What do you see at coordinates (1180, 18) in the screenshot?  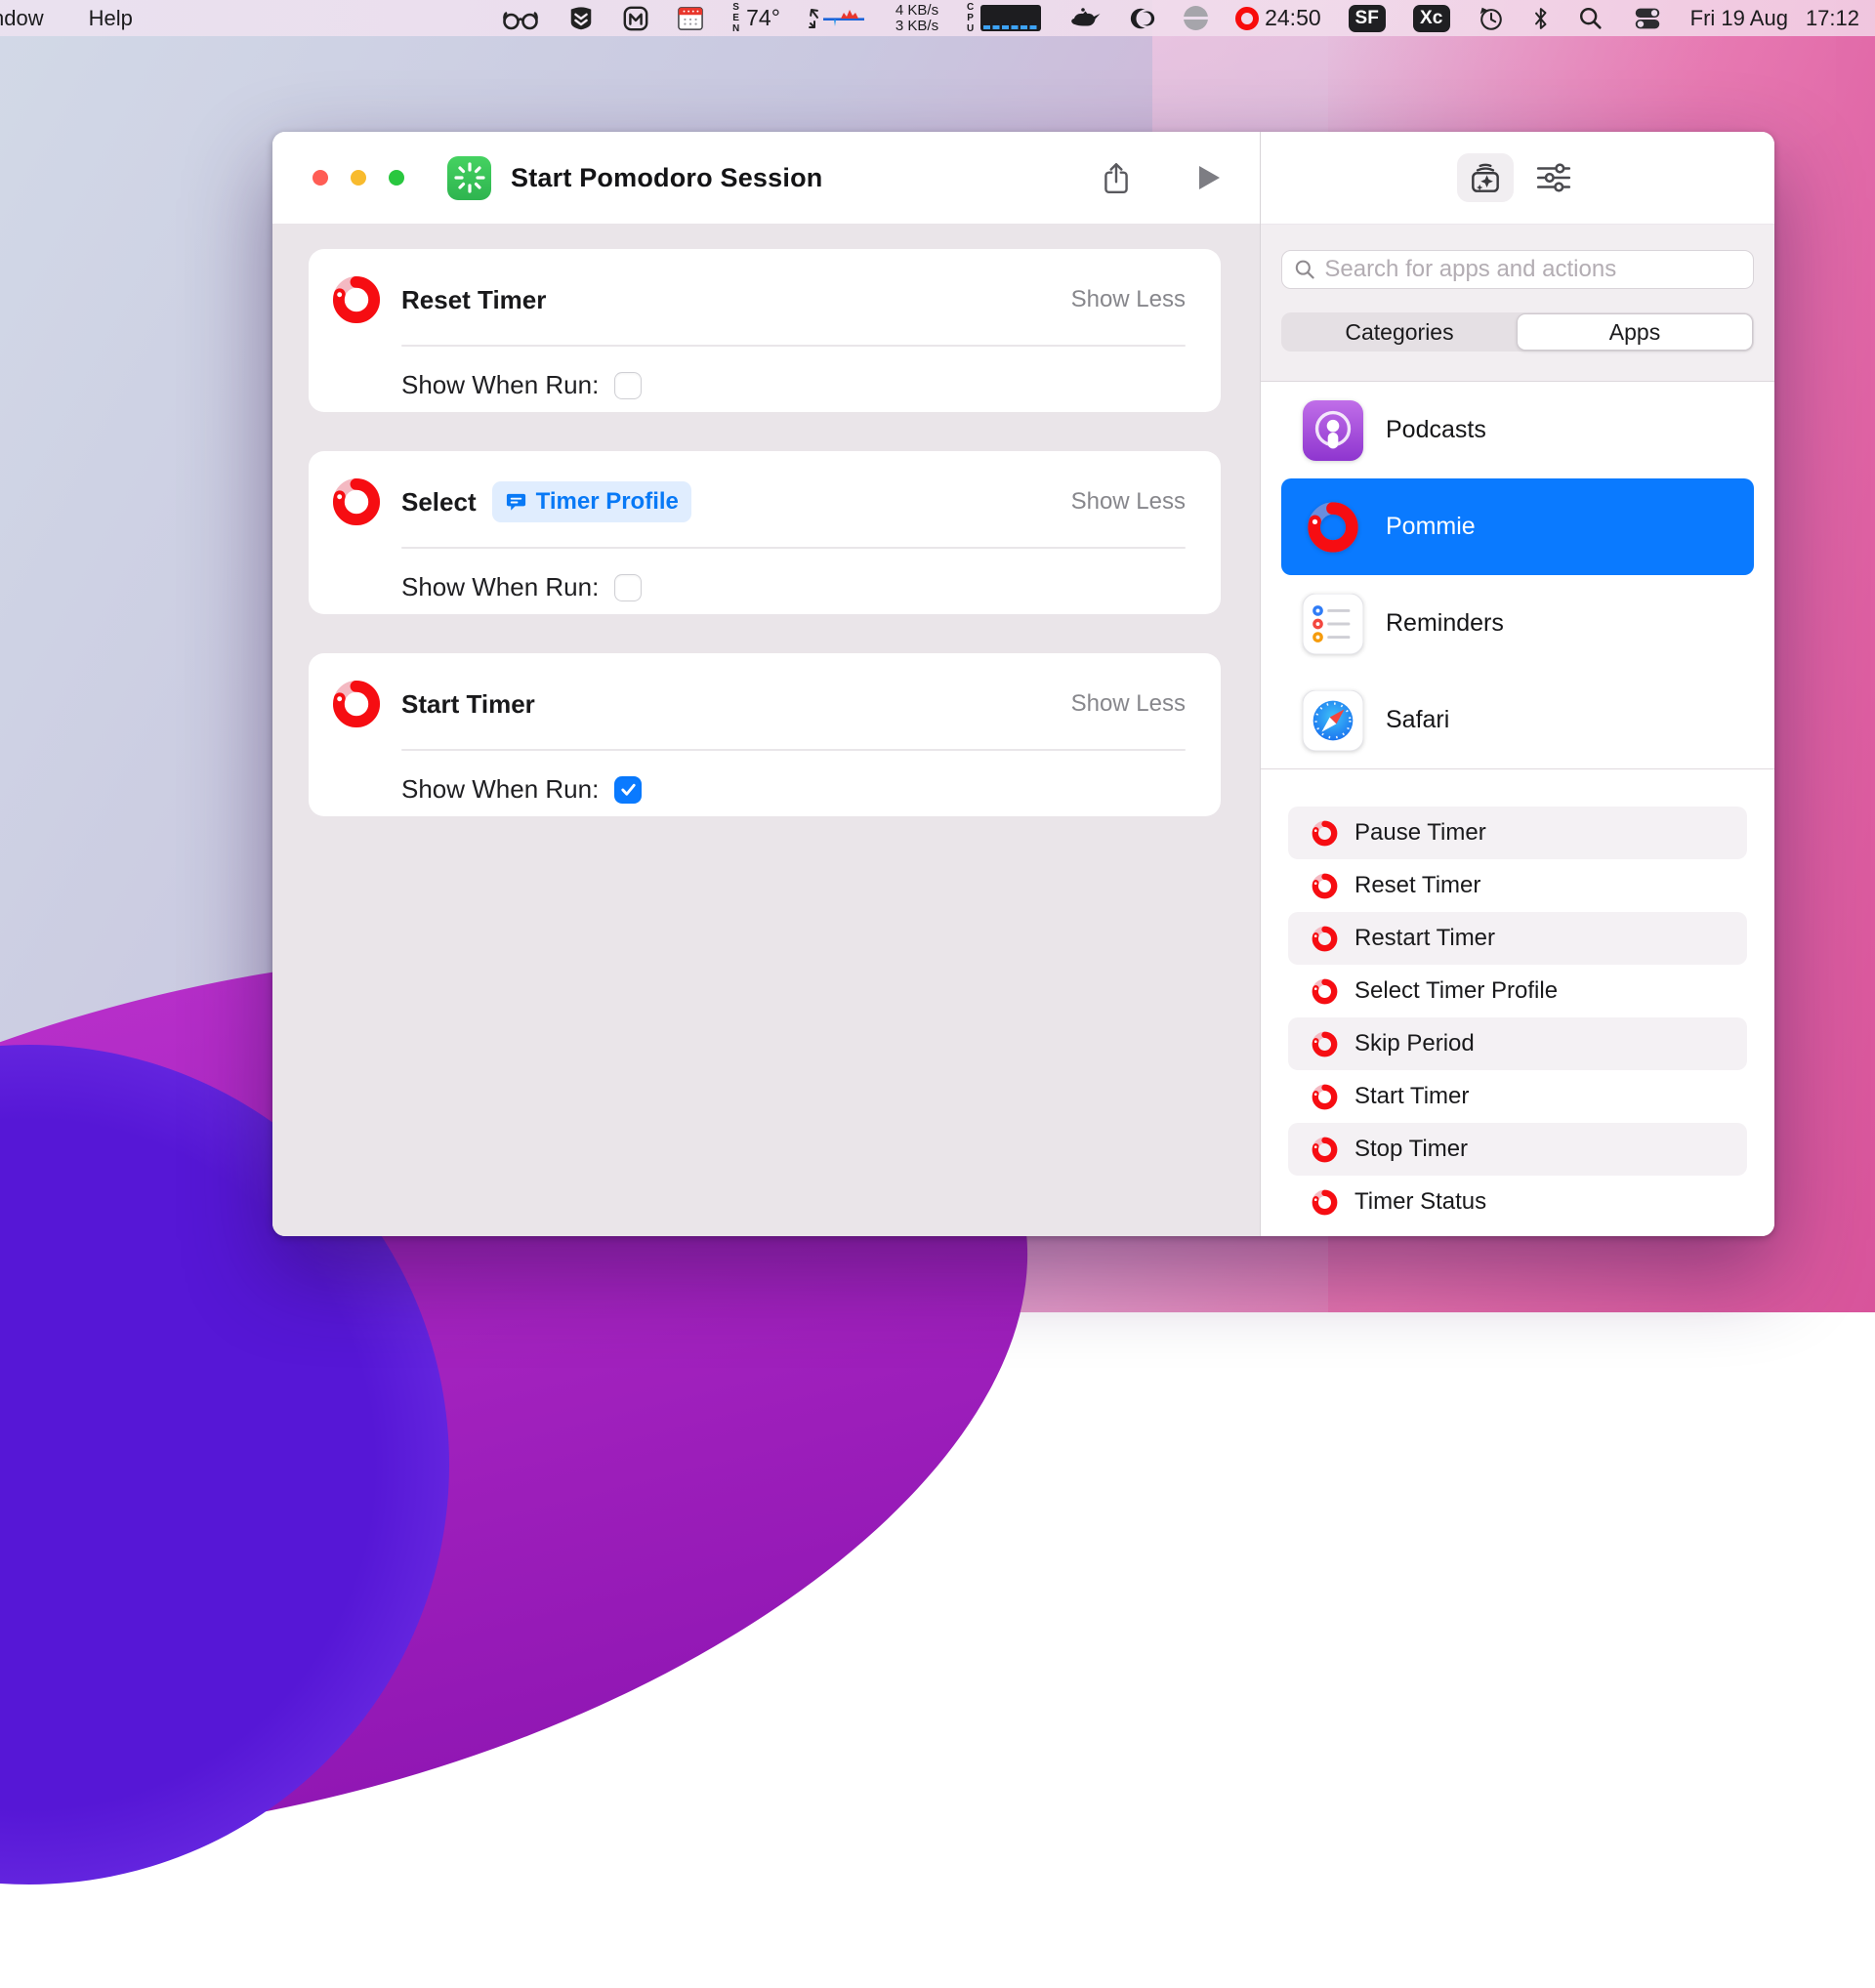 I see `menu-bar-status-items: SEN 74° 4 KB/s 3 KB/s CPU 24:50 SF Xc` at bounding box center [1180, 18].